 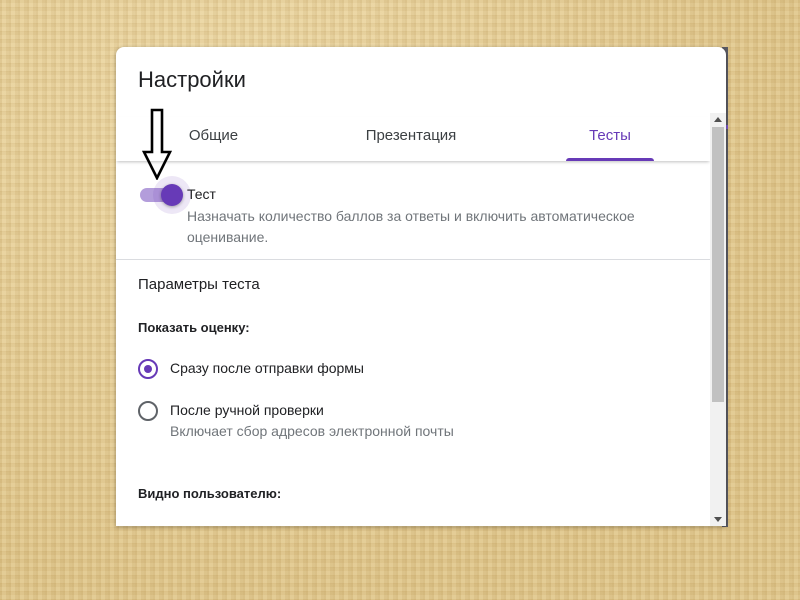 I want to click on settings-tabs: Общие Презентация Тесты, so click(x=413, y=139).